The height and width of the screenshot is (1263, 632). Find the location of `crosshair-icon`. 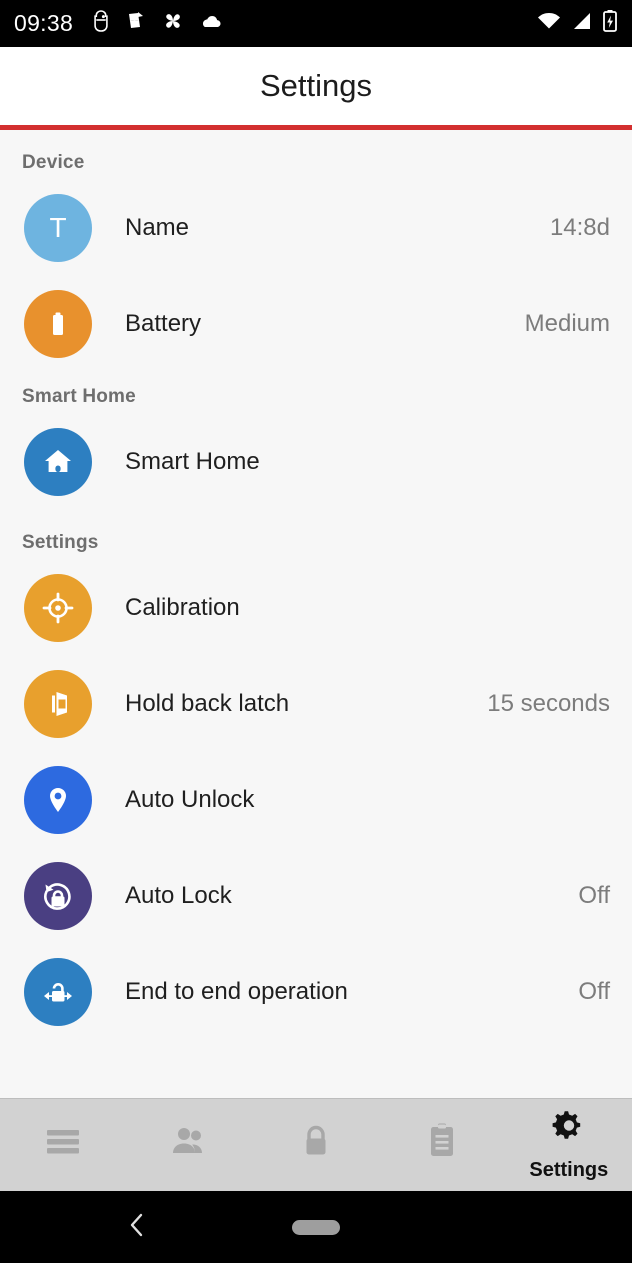

crosshair-icon is located at coordinates (58, 608).